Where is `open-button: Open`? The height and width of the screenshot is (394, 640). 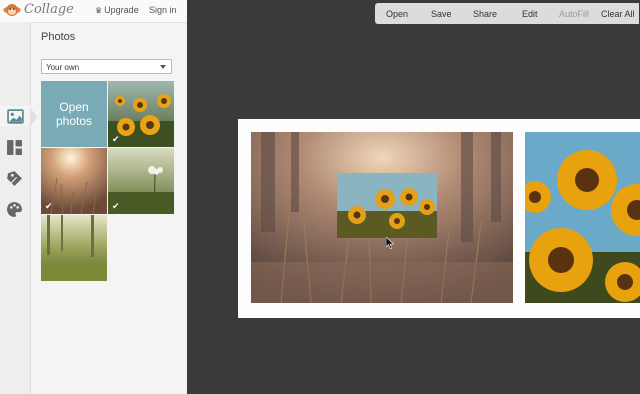
open-button: Open is located at coordinates (397, 14).